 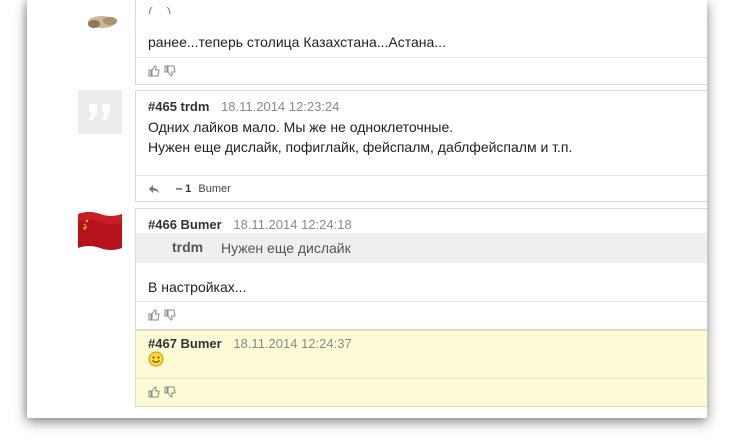 What do you see at coordinates (421, 248) in the screenshot?
I see `quote-block: trdm Нужен еще дислайк` at bounding box center [421, 248].